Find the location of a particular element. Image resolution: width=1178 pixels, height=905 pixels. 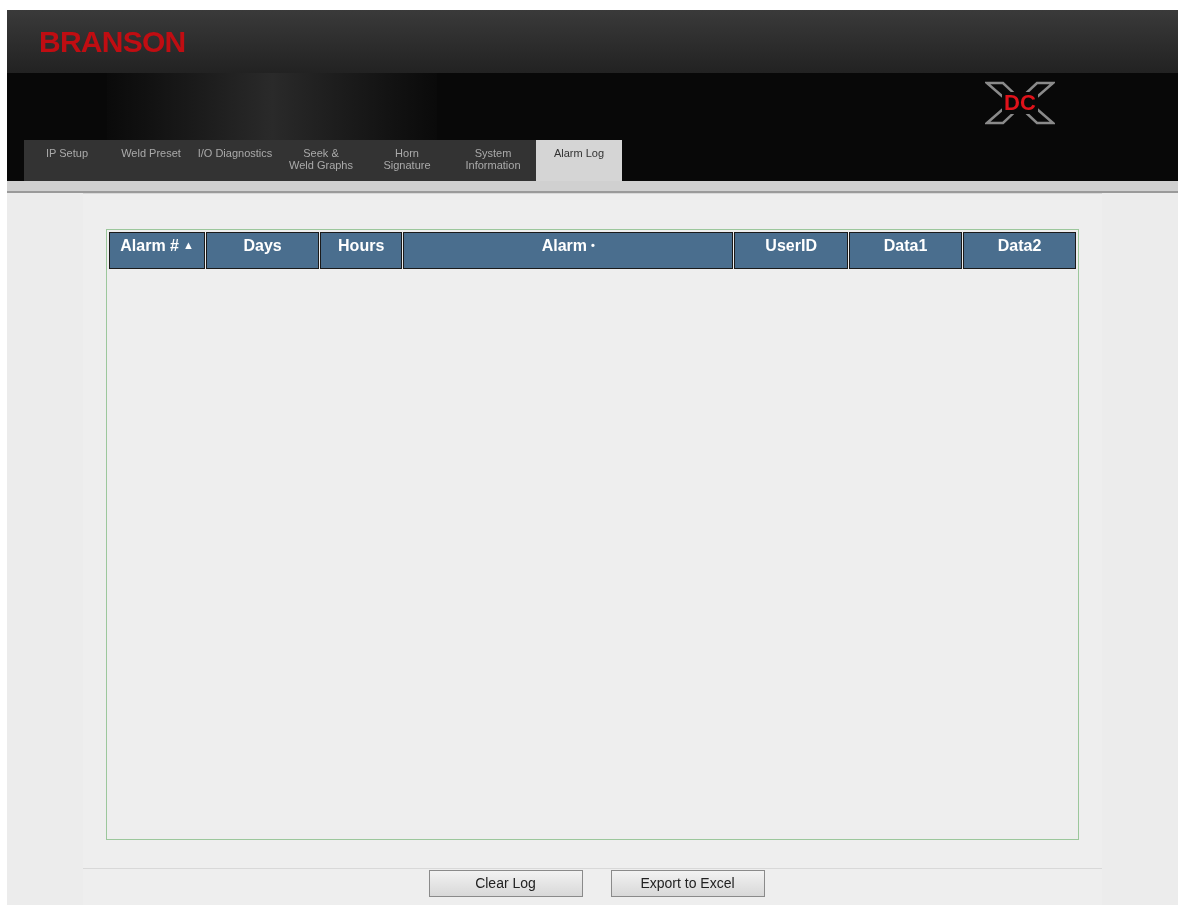

column-header: UserID is located at coordinates (791, 250).